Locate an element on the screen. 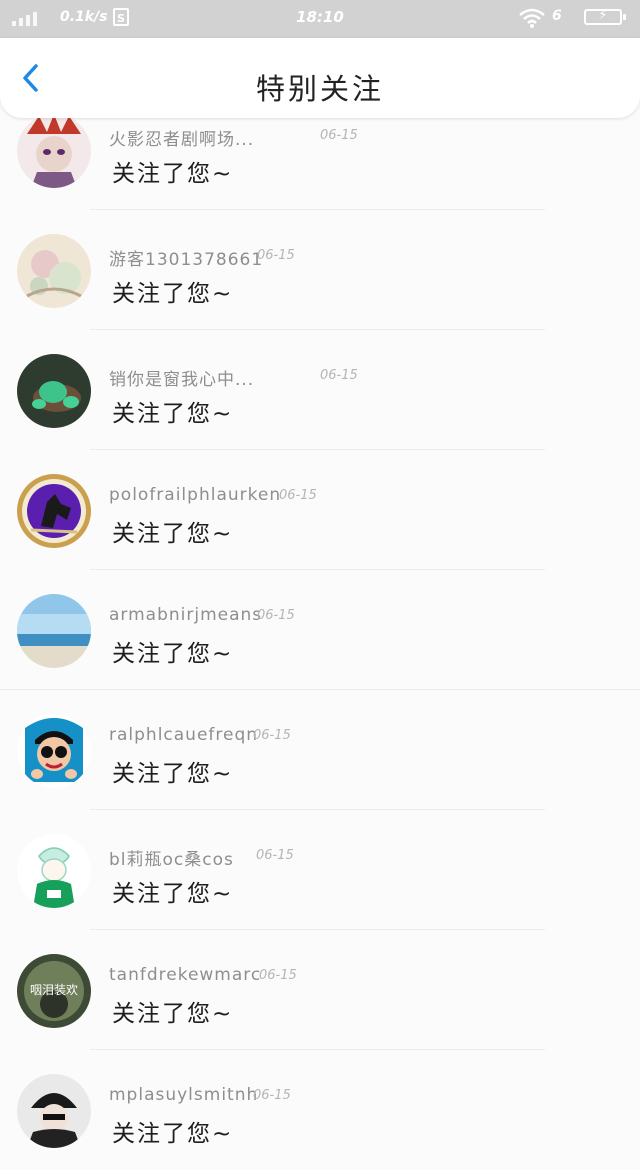 Image resolution: width=640 pixels, height=1170 pixels. list-item: 咽泪装欢 tanfdrekewmarc 06-15 关注了您~ is located at coordinates (320, 990).